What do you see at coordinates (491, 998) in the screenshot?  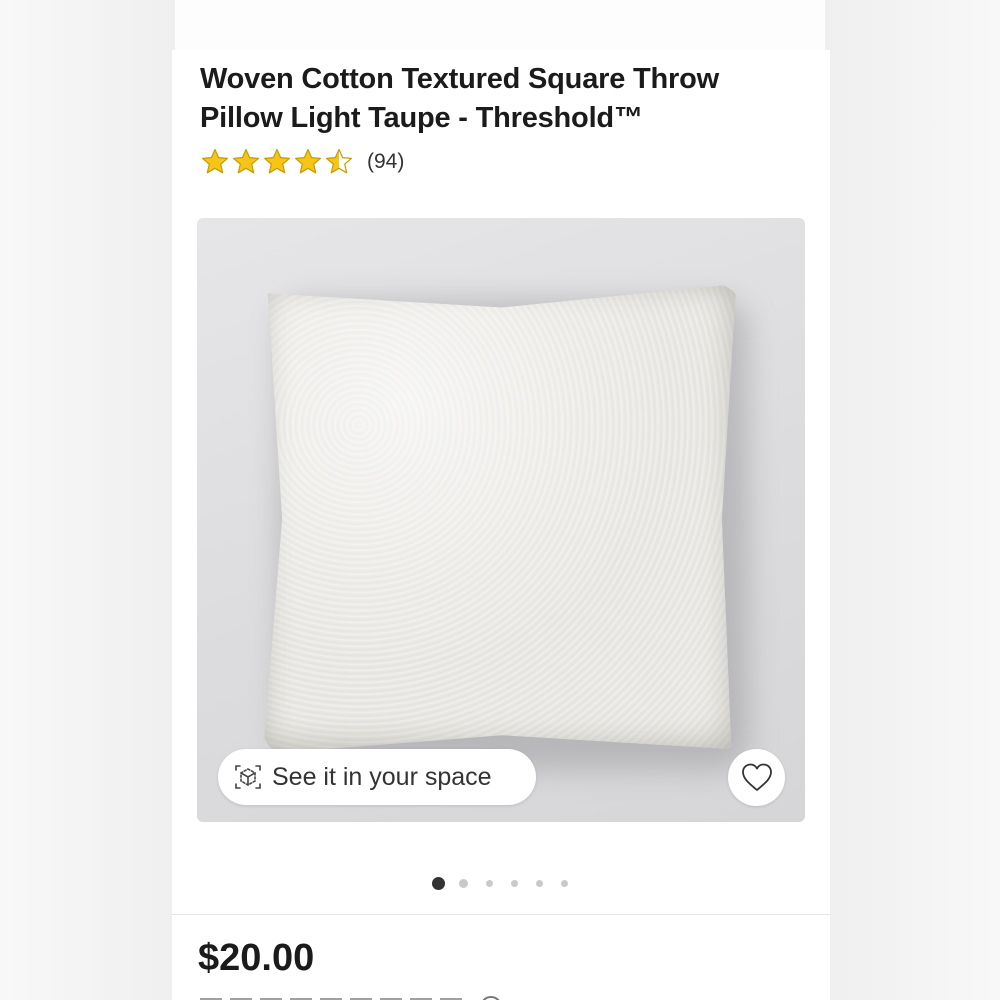 I see `info-icon` at bounding box center [491, 998].